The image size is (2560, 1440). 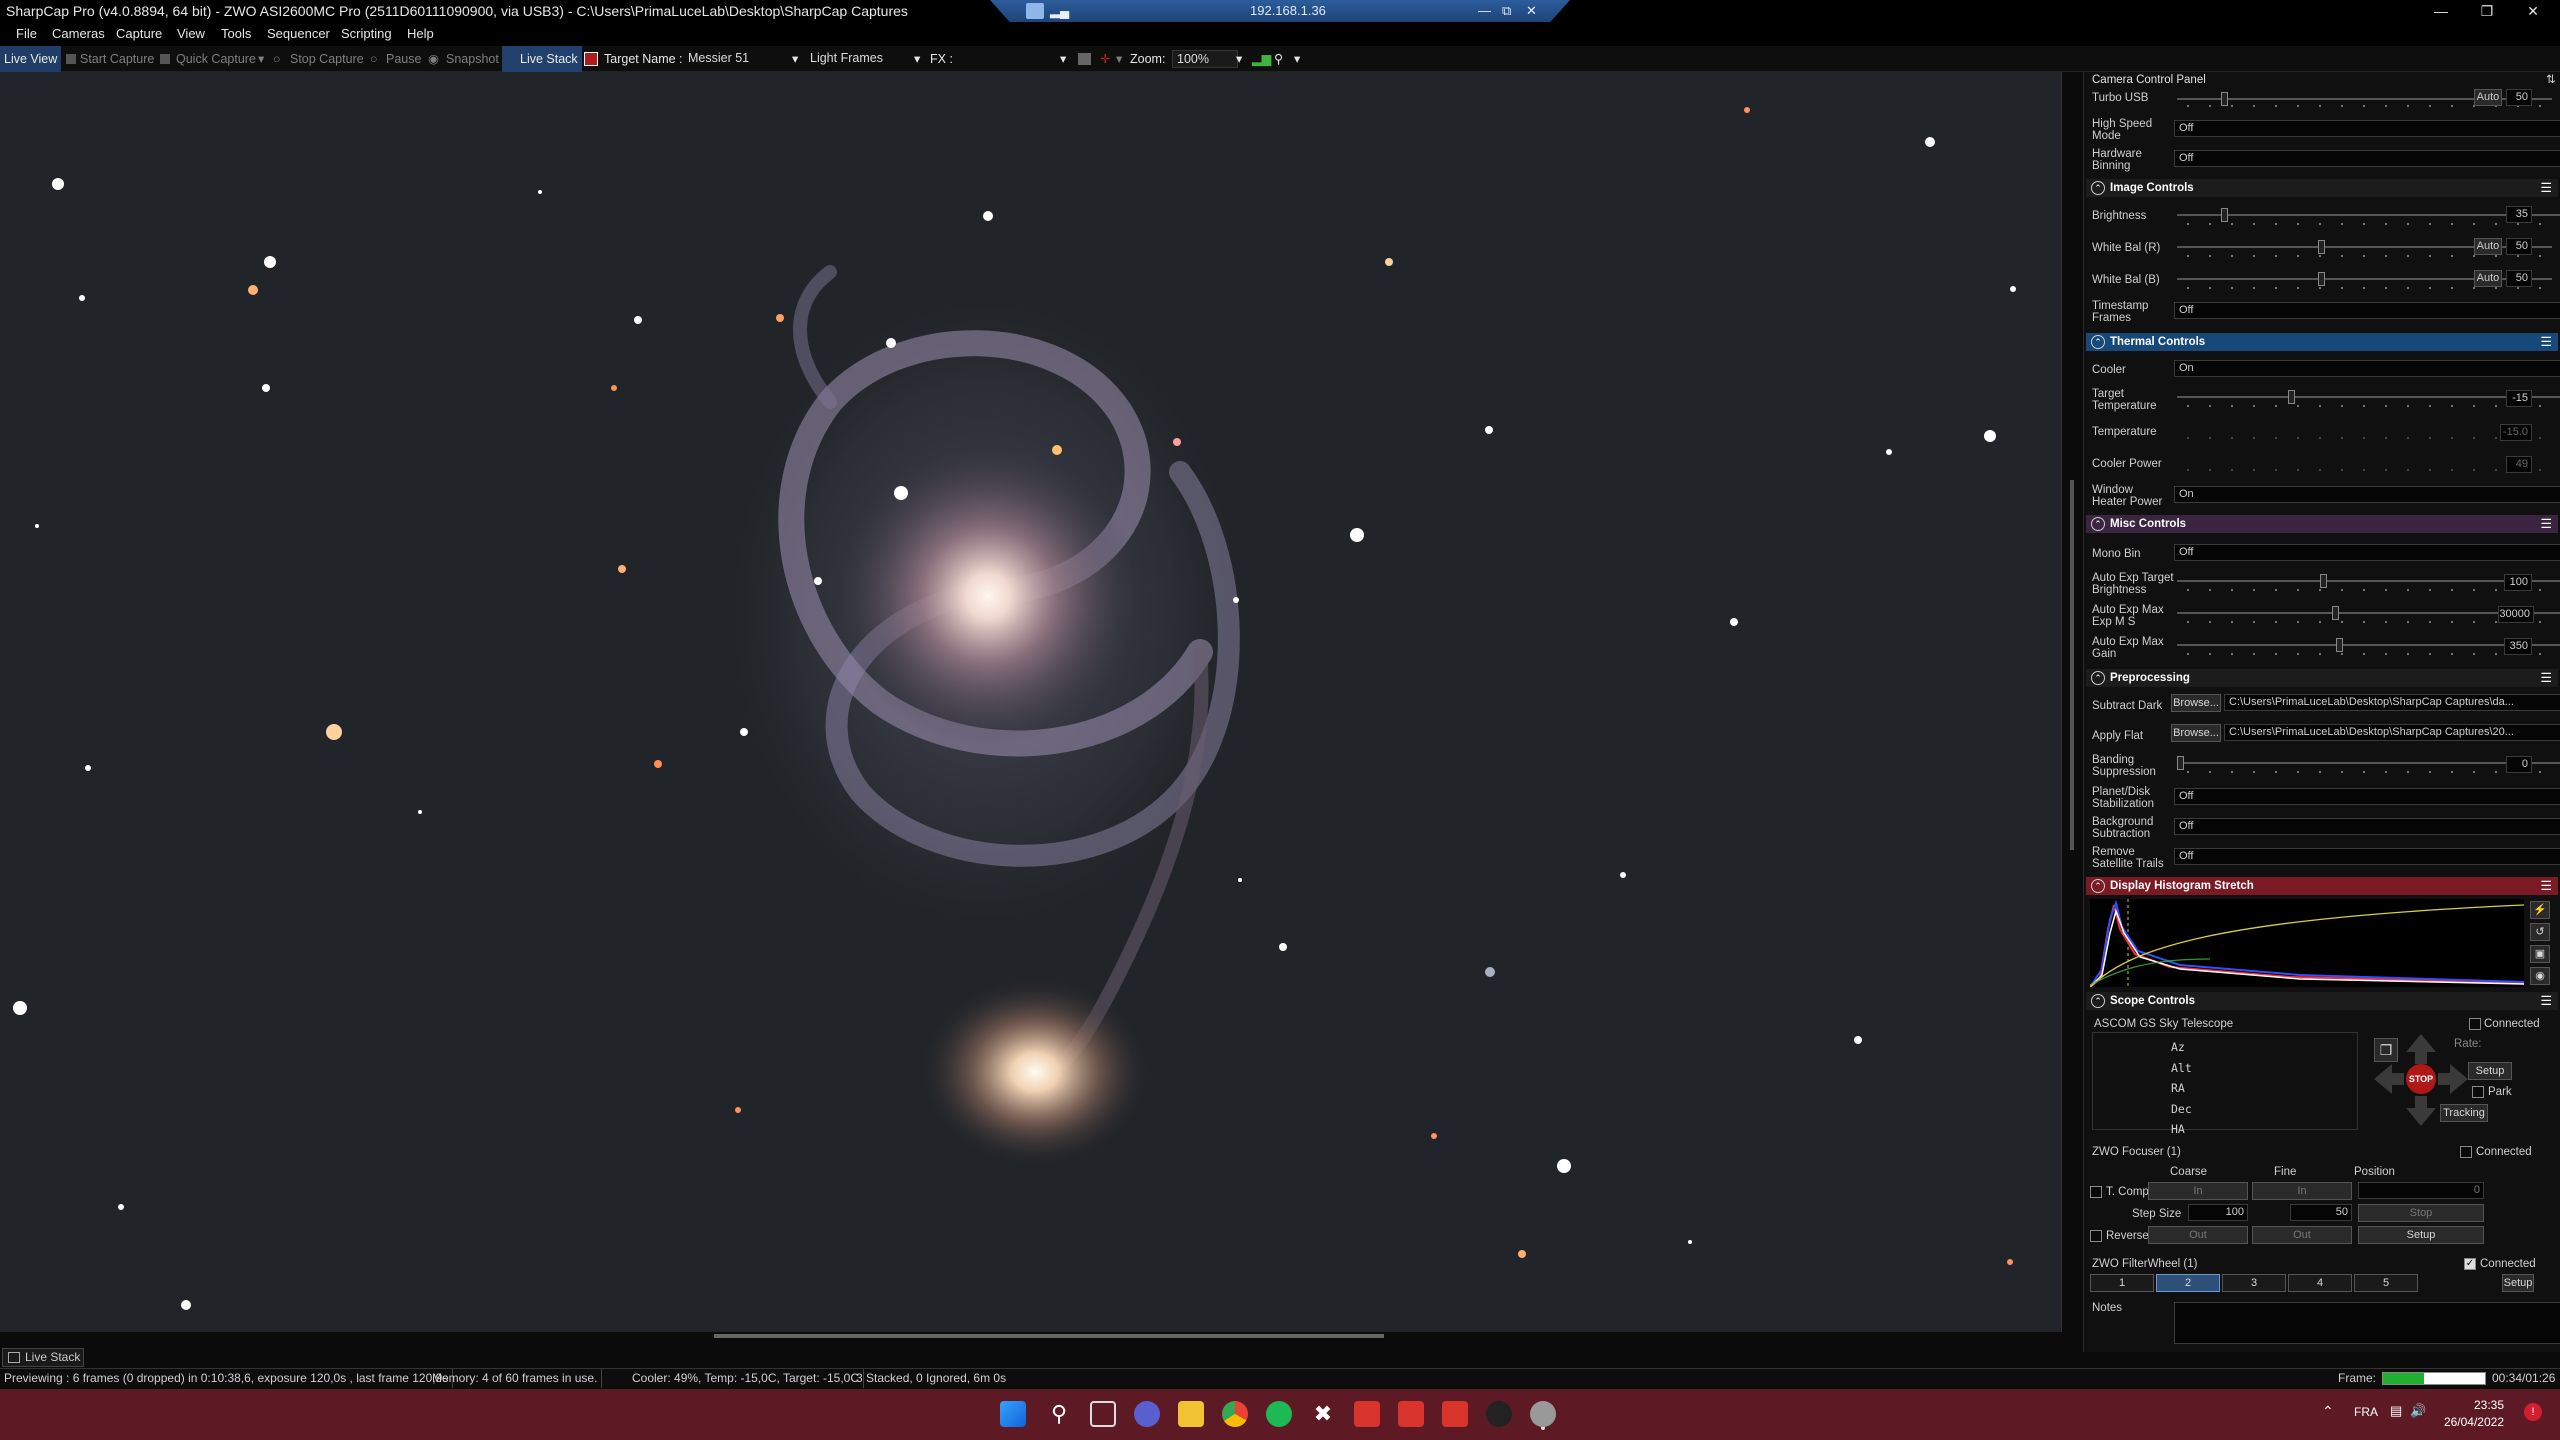 What do you see at coordinates (1119, 59) in the screenshot?
I see `reticle-dropdown-icon: ▾` at bounding box center [1119, 59].